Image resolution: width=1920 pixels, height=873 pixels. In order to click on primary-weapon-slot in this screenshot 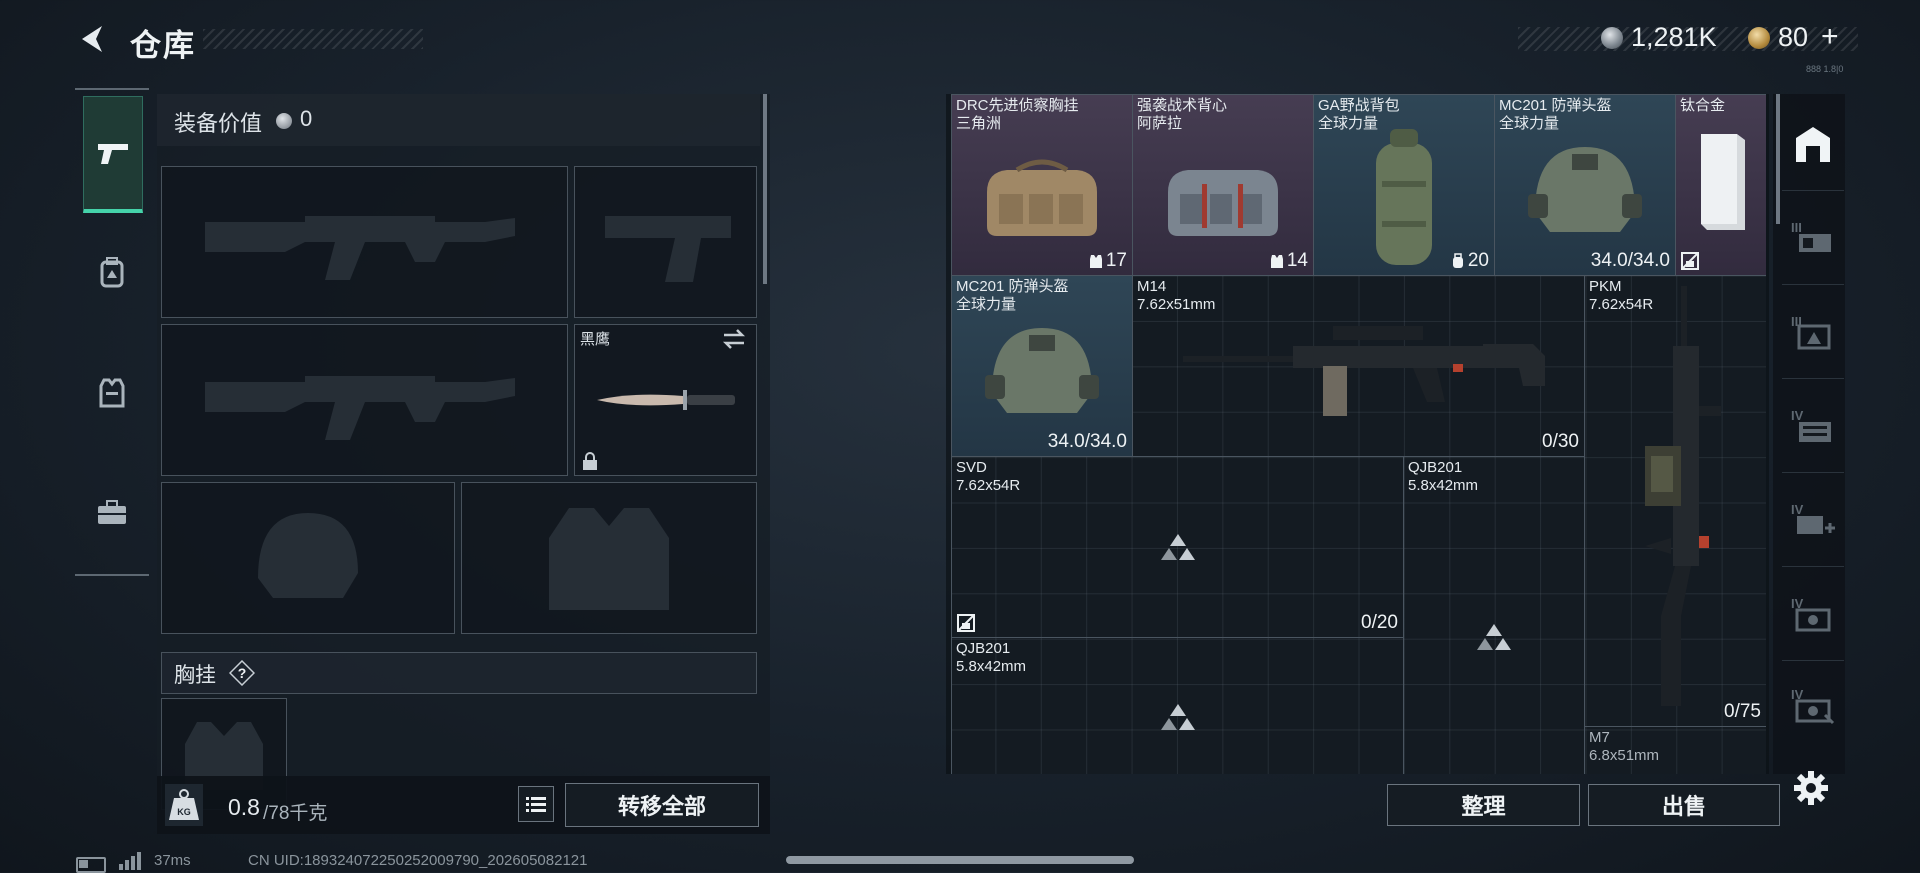, I will do `click(364, 242)`.